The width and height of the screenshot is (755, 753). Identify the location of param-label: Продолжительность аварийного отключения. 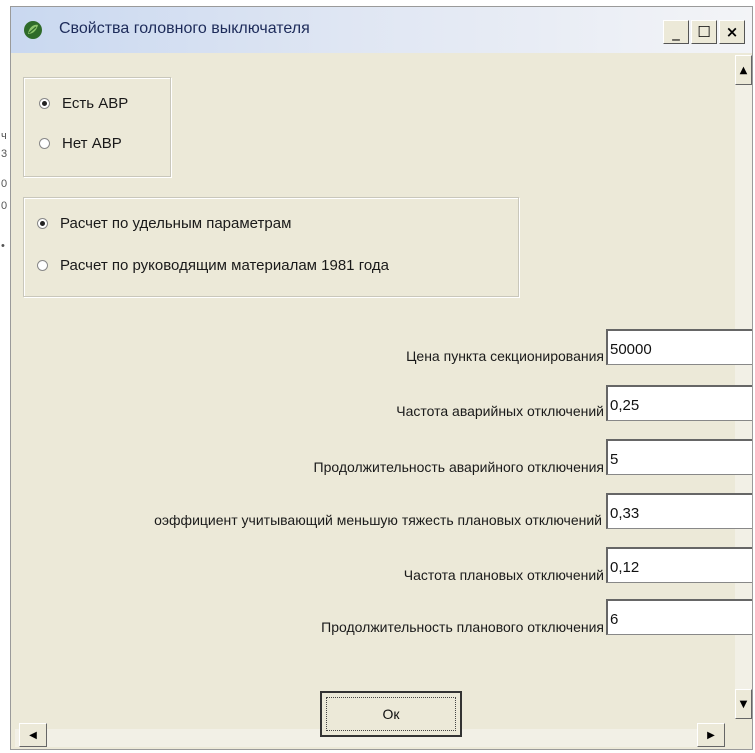
(459, 467).